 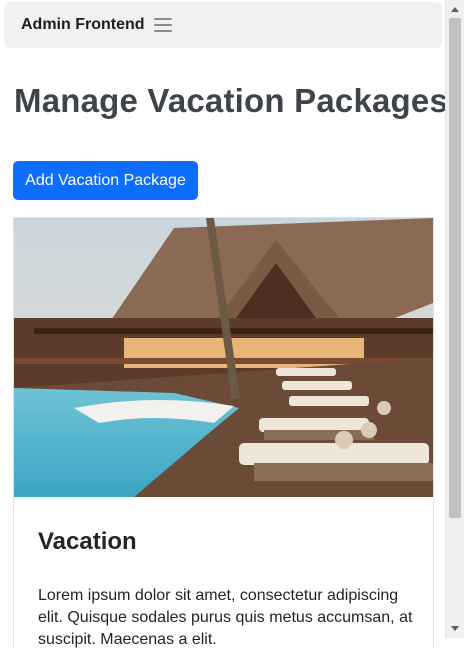 I want to click on scrollbar-thumb, so click(x=455, y=268).